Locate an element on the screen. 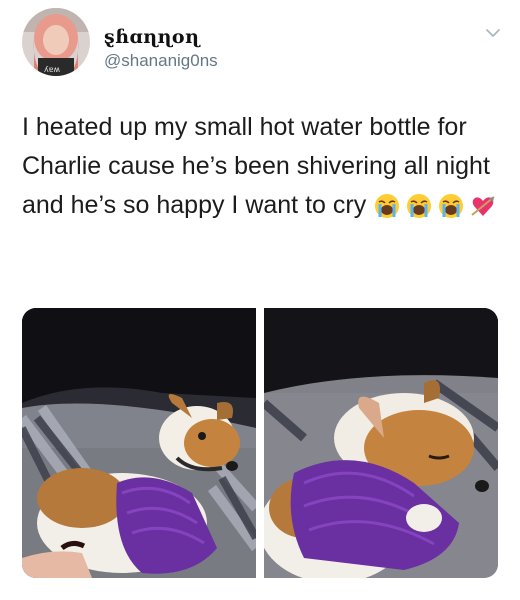  avatar: ʎɐʍ is located at coordinates (56, 42).